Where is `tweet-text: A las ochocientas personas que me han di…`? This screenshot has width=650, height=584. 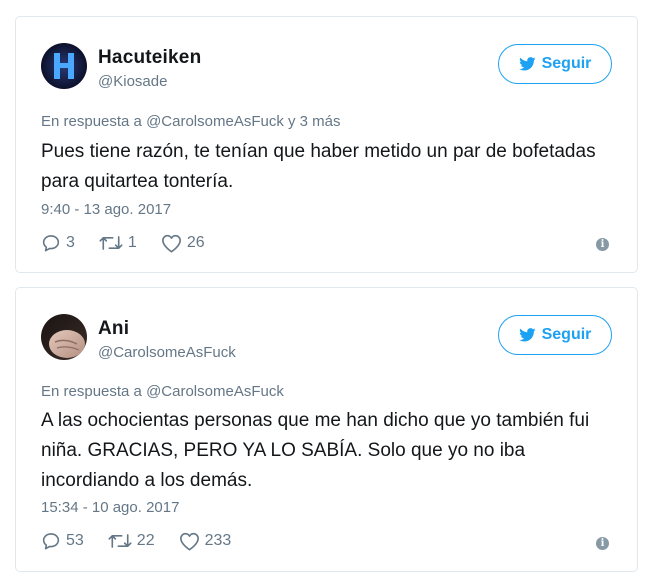
tweet-text: A las ochocientas personas que me han di… is located at coordinates (315, 450).